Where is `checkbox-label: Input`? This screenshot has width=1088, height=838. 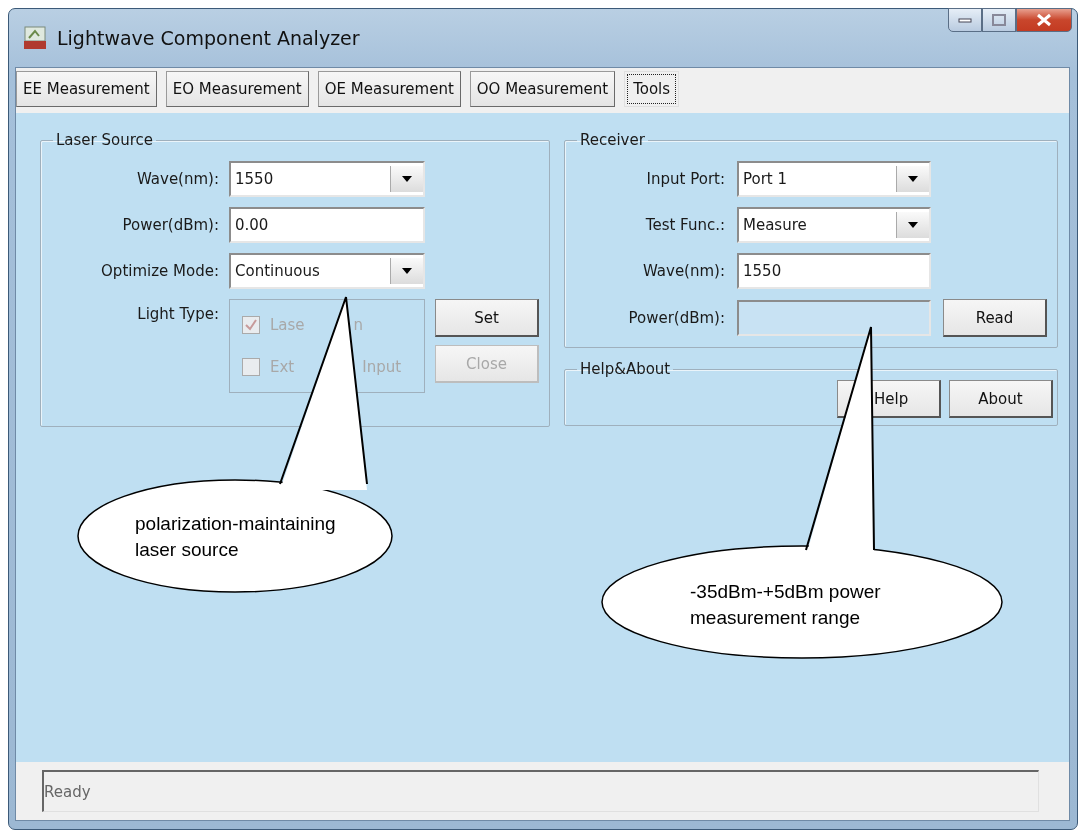 checkbox-label: Input is located at coordinates (382, 367).